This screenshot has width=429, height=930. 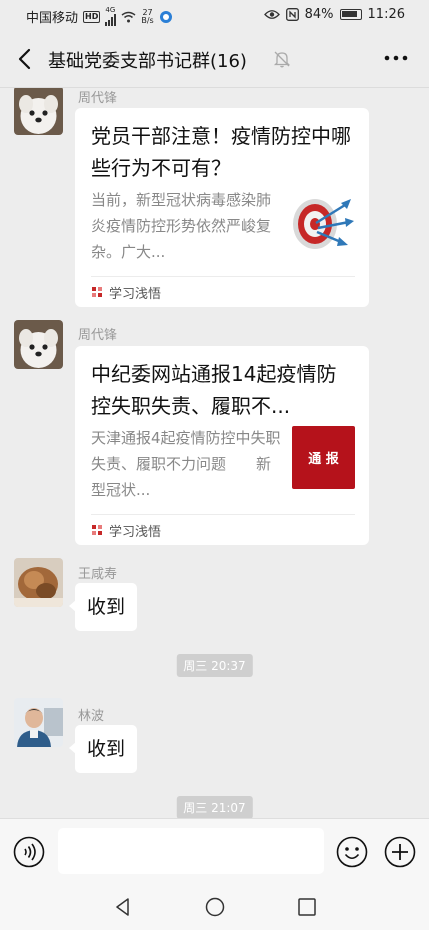 I want to click on hd-badge: HD, so click(x=92, y=16).